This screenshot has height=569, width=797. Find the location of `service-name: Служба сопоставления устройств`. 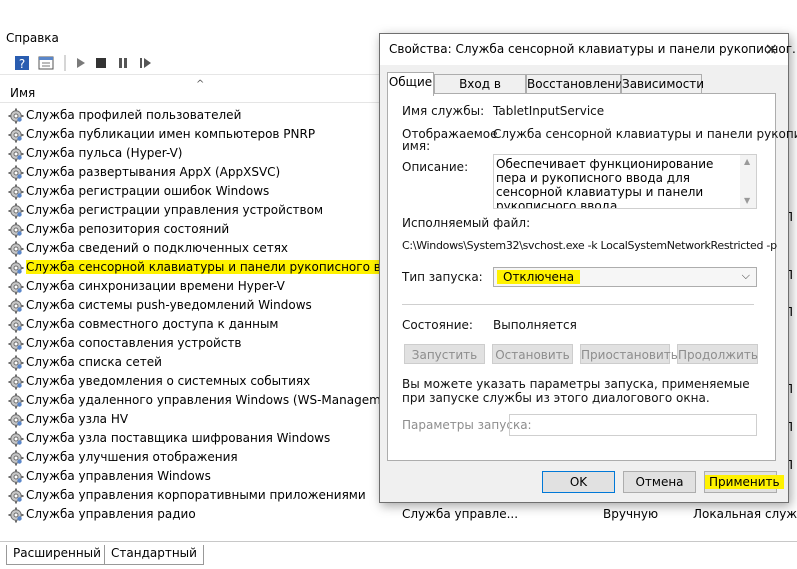

service-name: Служба сопоставления устройств is located at coordinates (134, 343).